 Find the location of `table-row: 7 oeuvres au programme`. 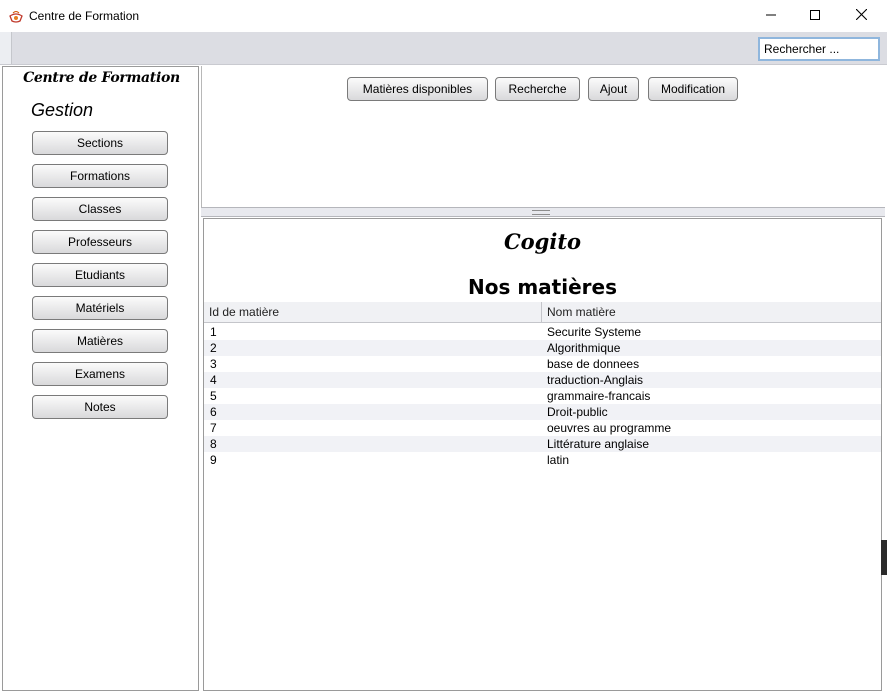

table-row: 7 oeuvres au programme is located at coordinates (542, 428).